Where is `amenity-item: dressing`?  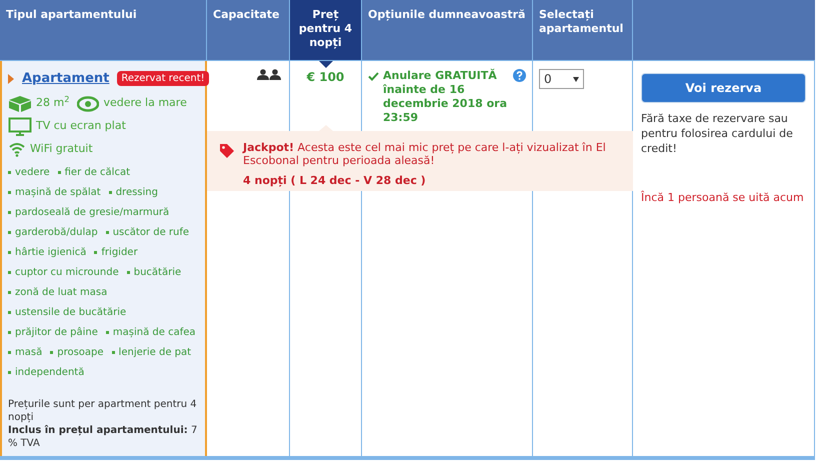
amenity-item: dressing is located at coordinates (137, 193).